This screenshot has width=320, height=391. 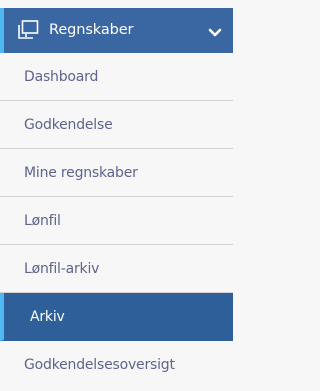 What do you see at coordinates (116, 269) in the screenshot?
I see `sidebar-item-lonfil-arkiv: Lønfil-arkiv` at bounding box center [116, 269].